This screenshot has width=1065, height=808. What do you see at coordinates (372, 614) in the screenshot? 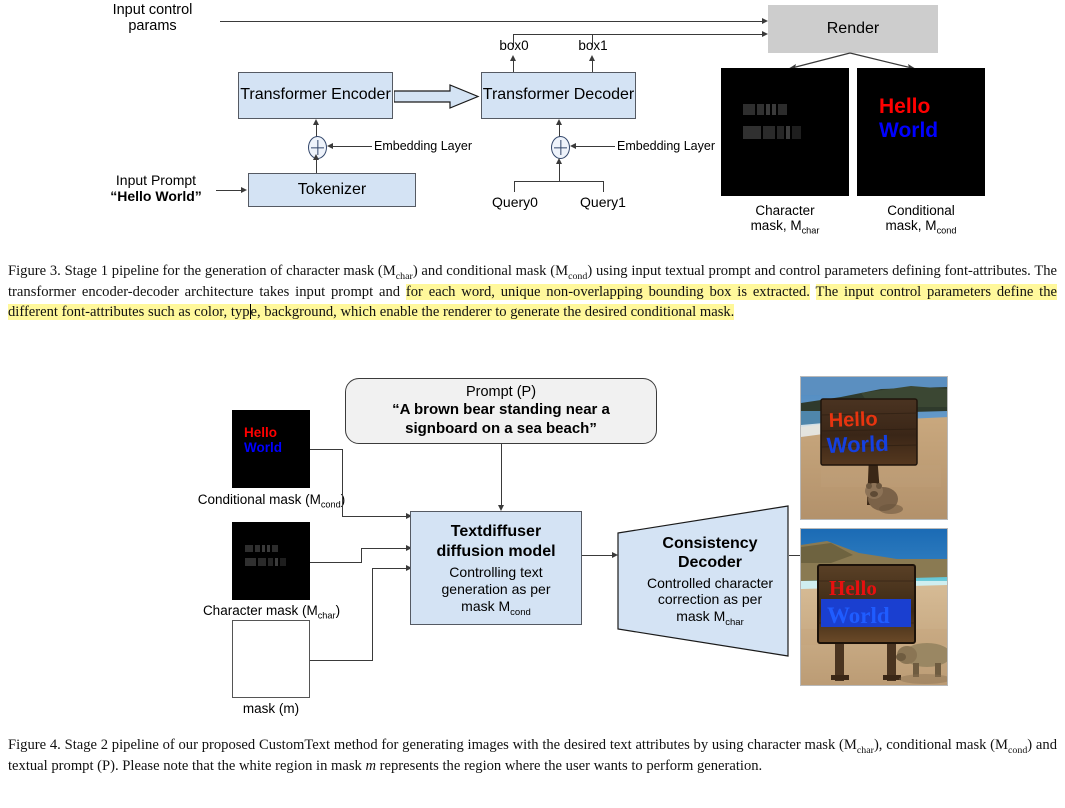
I see `white-mask-riser` at bounding box center [372, 614].